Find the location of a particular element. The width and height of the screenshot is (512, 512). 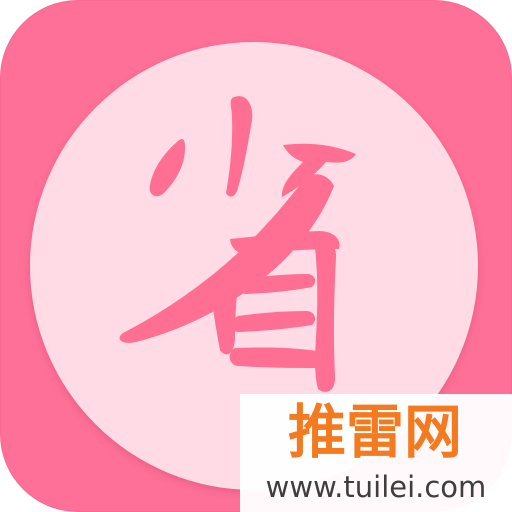

watermark-url: www.tuilei.com is located at coordinates (376, 487).